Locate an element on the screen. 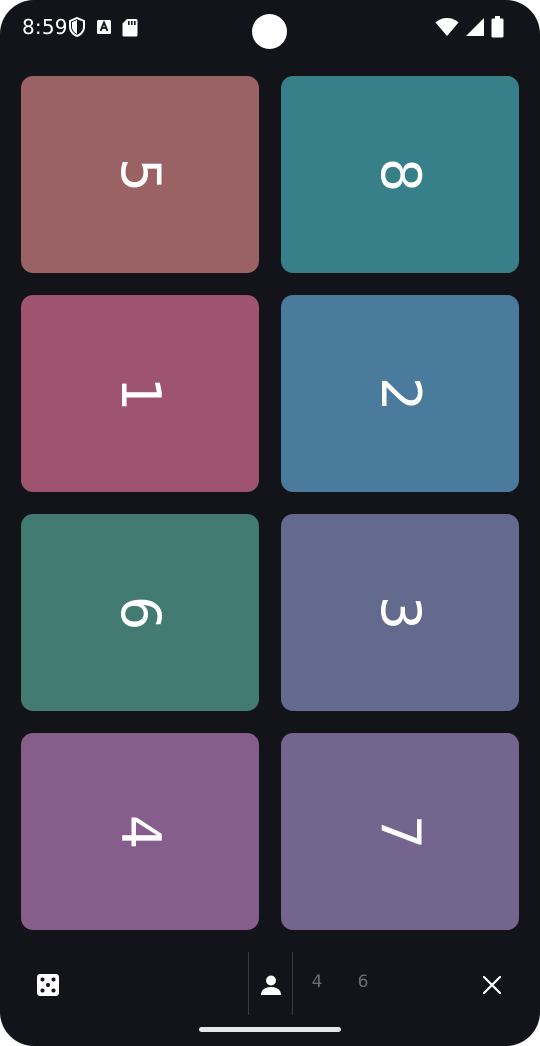 This screenshot has width=540, height=1046. status-bar: 8:59 is located at coordinates (270, 28).